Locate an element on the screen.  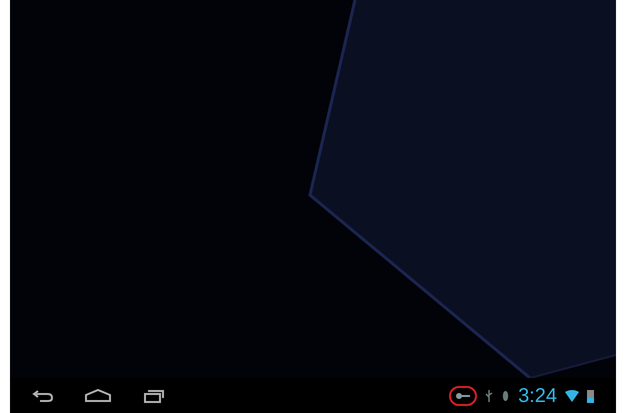
clock-time: 3:24 is located at coordinates (537, 396).